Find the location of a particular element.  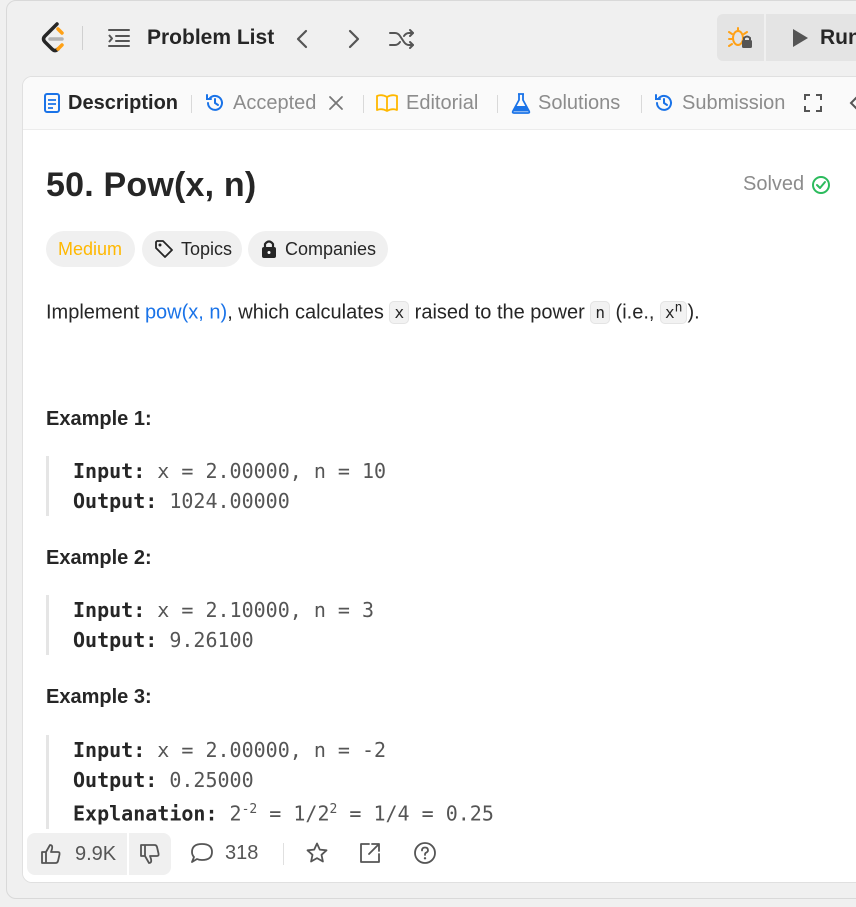

book-icon is located at coordinates (387, 103).